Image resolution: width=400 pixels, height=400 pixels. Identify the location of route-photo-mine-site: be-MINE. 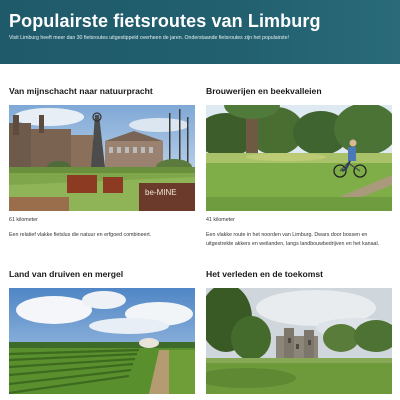
(102, 158).